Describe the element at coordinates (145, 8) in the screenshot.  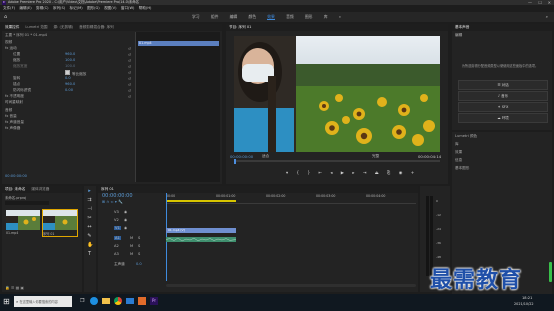
I see `menu-help: 帮助(H)` at that location.